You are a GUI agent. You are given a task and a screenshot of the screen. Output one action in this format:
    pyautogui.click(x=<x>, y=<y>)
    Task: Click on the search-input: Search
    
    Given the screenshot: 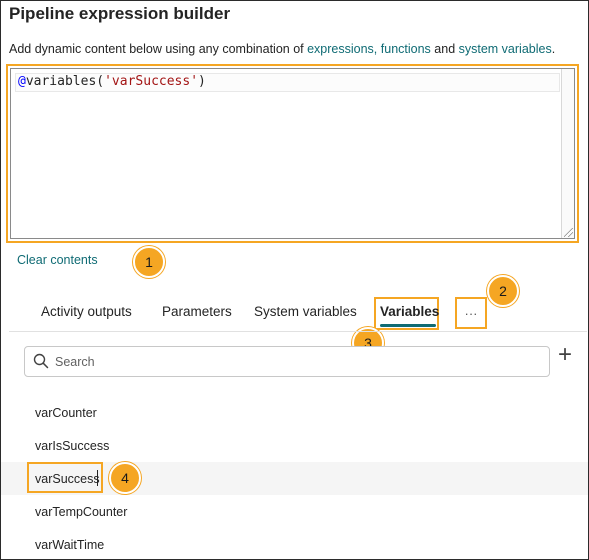 What is the action you would take?
    pyautogui.click(x=75, y=362)
    